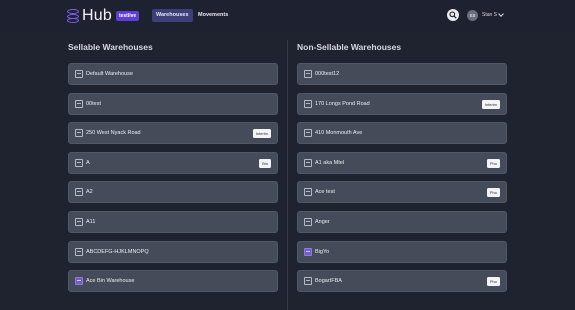 The height and width of the screenshot is (310, 575). Describe the element at coordinates (89, 192) in the screenshot. I see `warehouse-name: A2` at that location.